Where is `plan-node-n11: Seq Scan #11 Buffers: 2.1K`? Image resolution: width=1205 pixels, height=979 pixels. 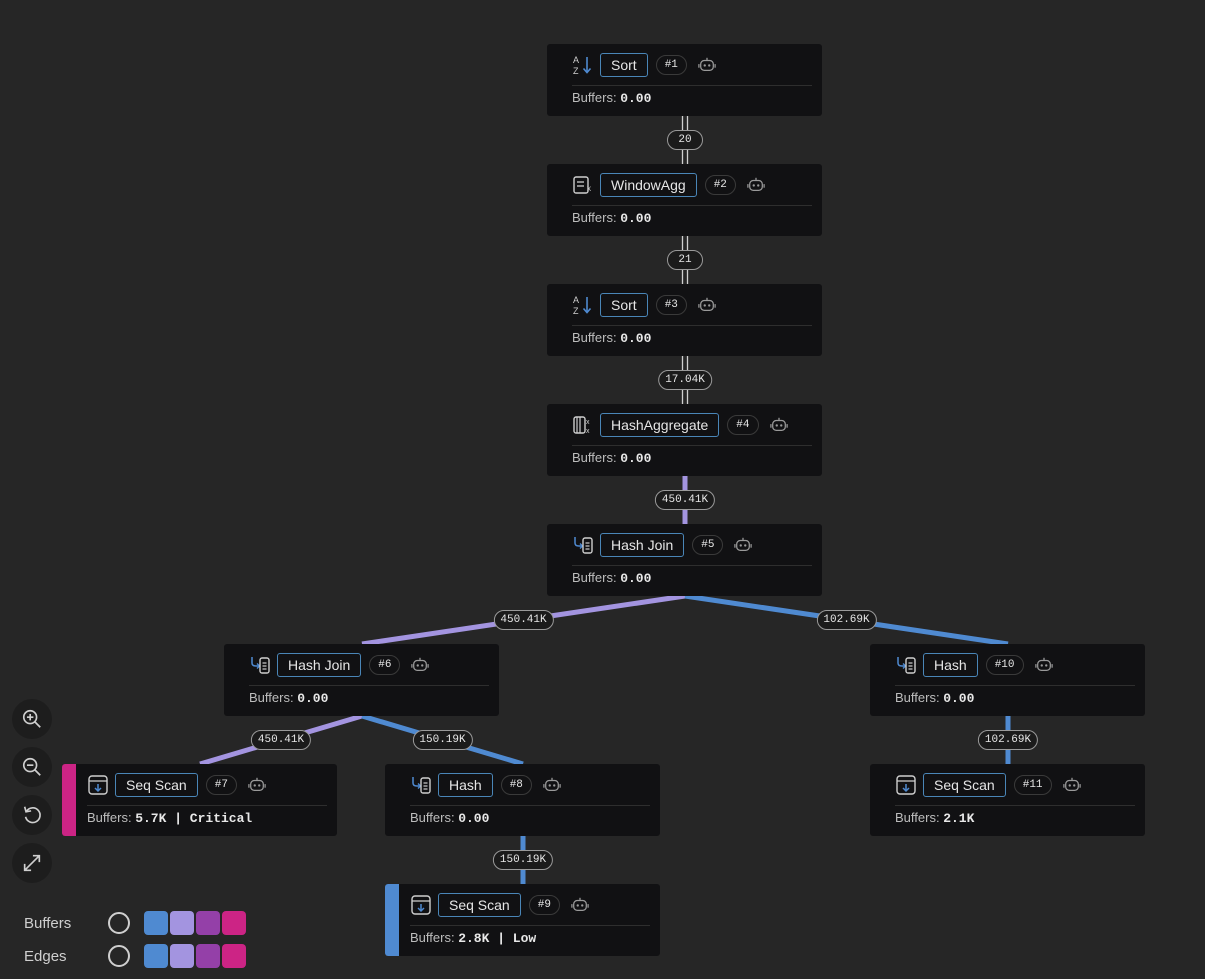 plan-node-n11: Seq Scan #11 Buffers: 2.1K is located at coordinates (1007, 800).